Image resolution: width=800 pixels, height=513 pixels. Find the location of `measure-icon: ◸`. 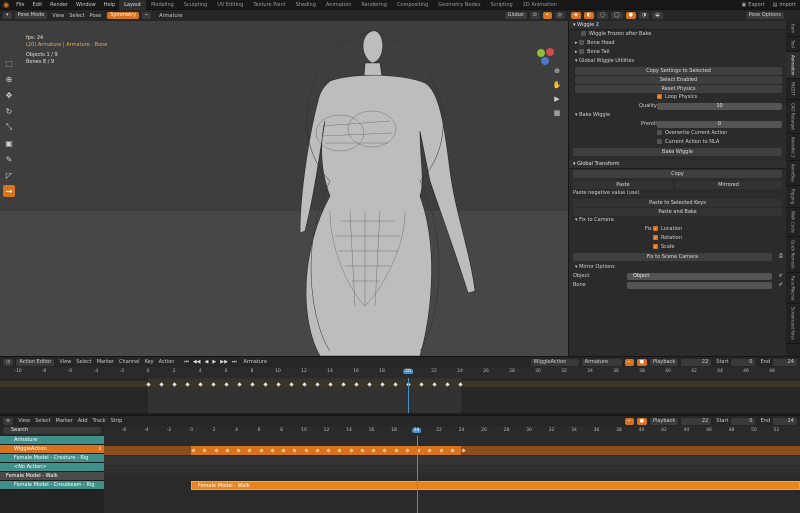

measure-icon: ◸ is located at coordinates (9, 175).